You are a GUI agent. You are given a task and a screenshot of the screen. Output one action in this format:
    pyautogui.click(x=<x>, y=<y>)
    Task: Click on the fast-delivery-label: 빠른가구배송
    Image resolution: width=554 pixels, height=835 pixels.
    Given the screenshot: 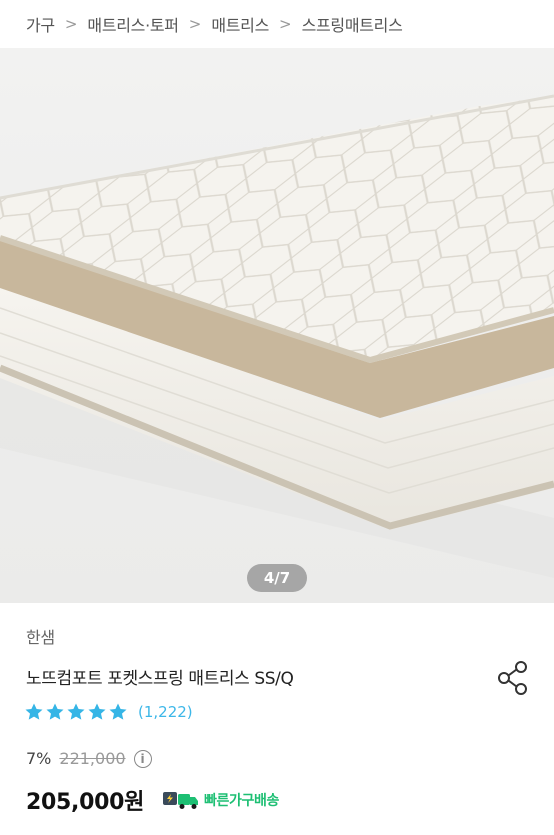 What is the action you would take?
    pyautogui.click(x=241, y=801)
    